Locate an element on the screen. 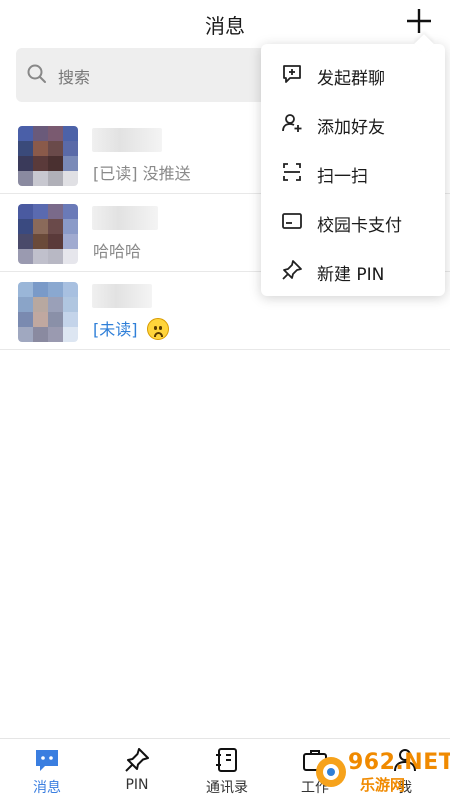 Image resolution: width=450 pixels, height=800 pixels. menu-item-label: 添加好友 is located at coordinates (351, 128).